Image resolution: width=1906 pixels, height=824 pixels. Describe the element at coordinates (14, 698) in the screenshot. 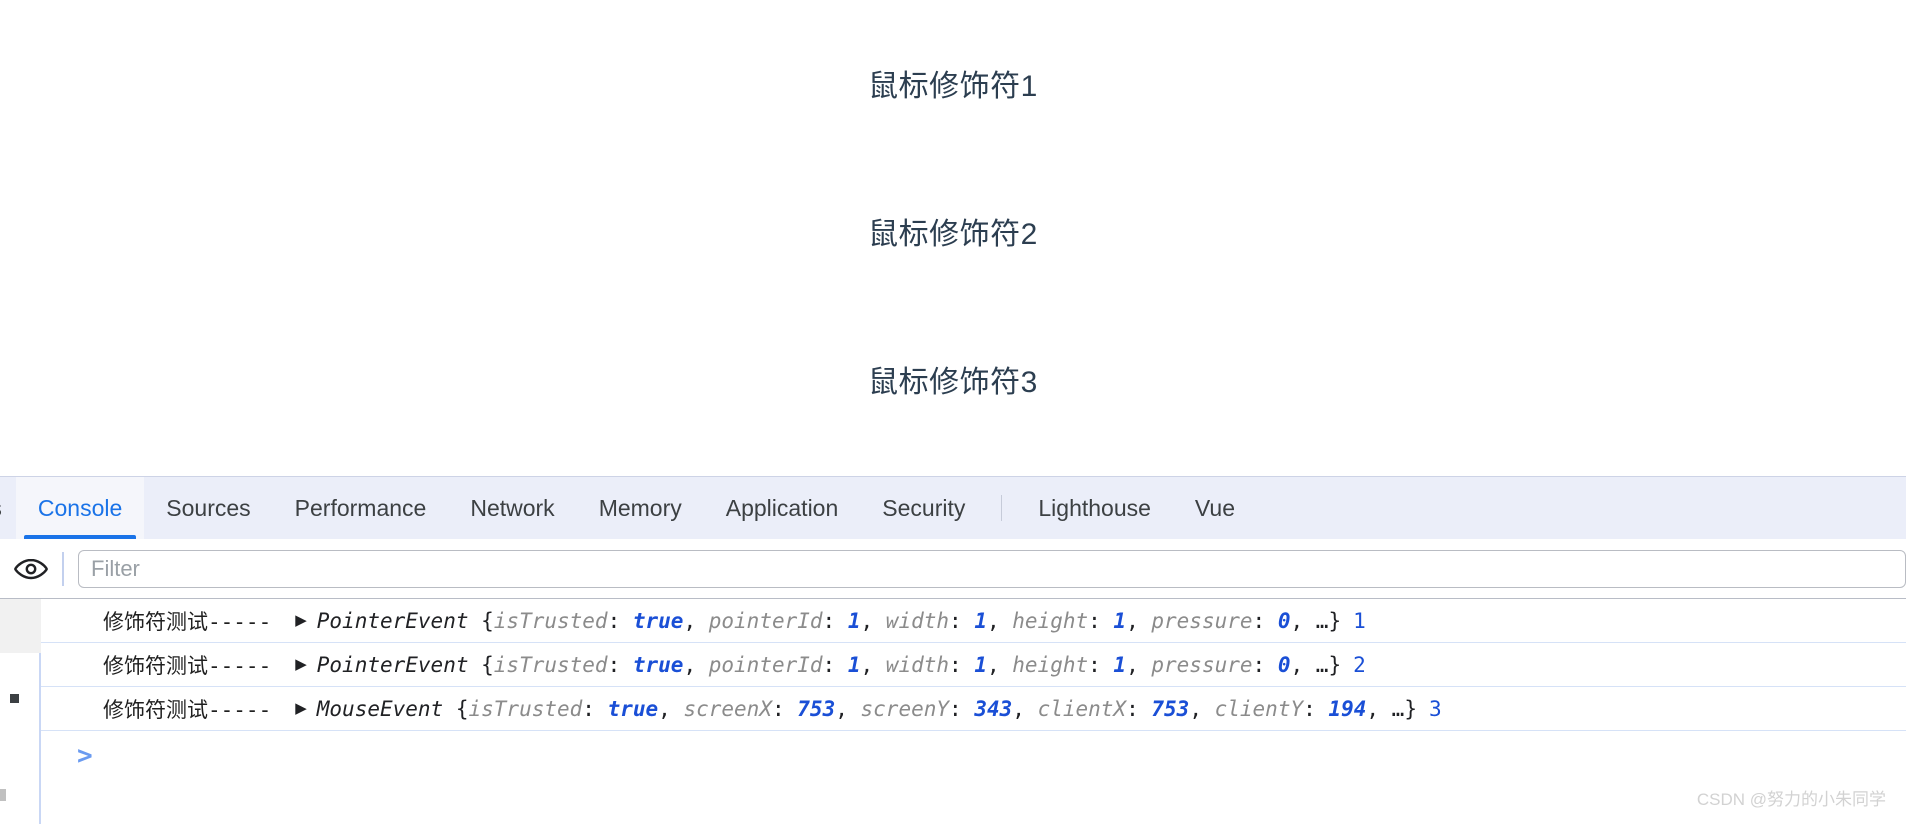

I see `sidebar-marker` at that location.